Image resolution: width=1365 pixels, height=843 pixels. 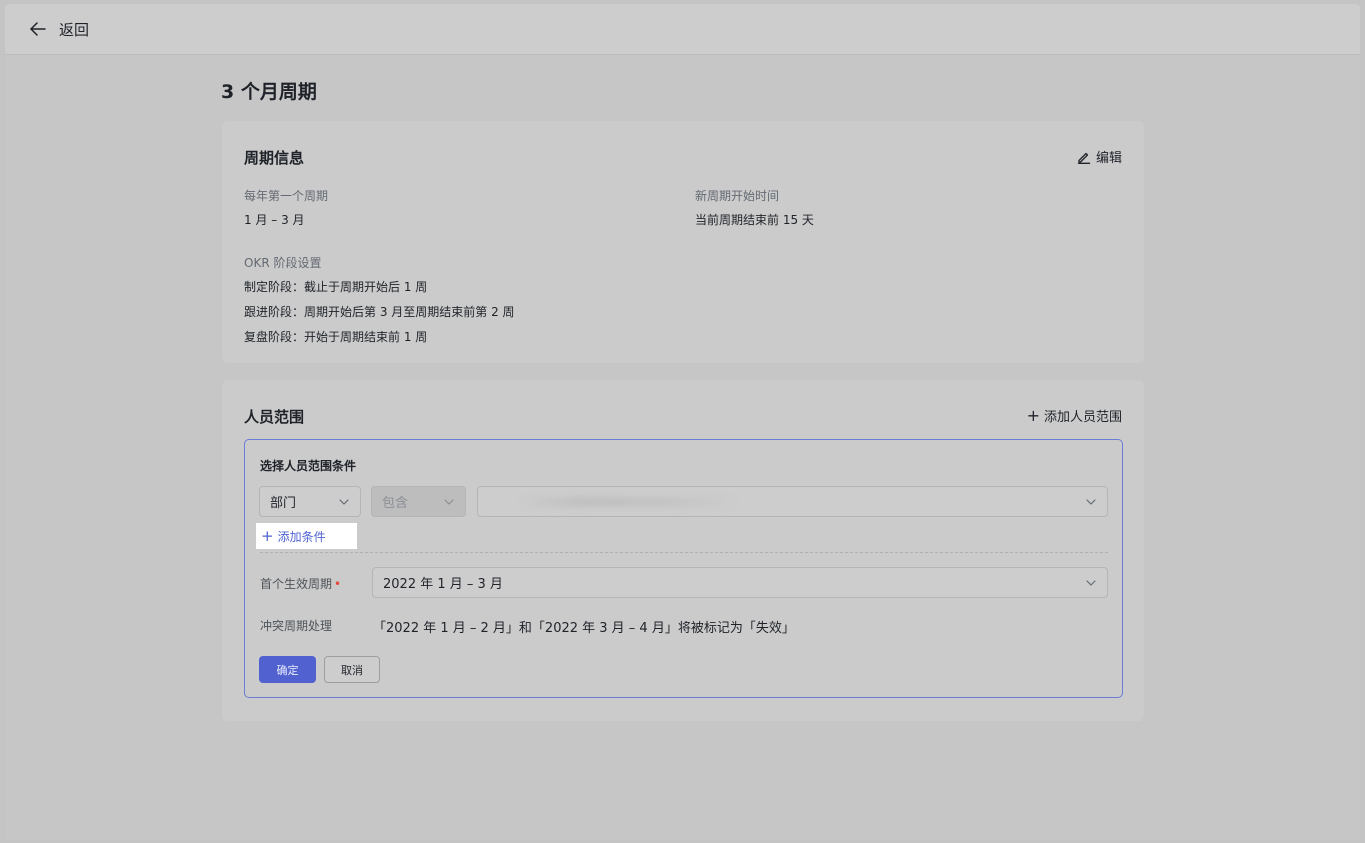 I want to click on add-member-scope-button: + 添加人员范围, so click(x=1074, y=415).